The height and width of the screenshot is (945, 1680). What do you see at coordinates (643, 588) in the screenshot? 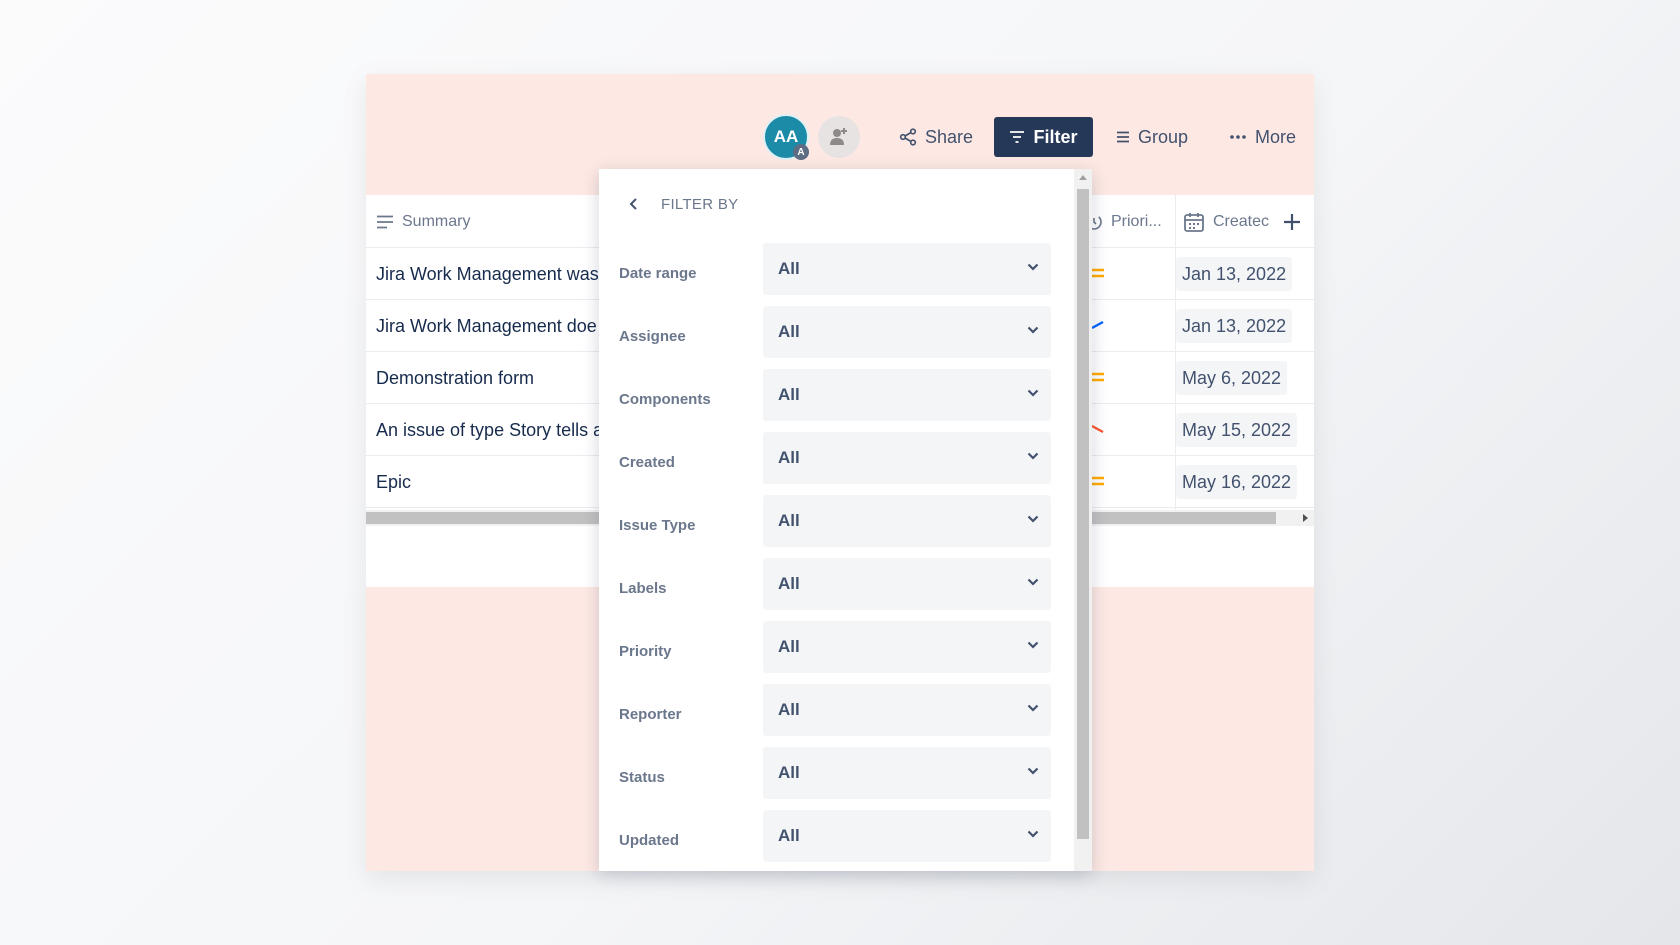
I see `filter-label: Labels` at bounding box center [643, 588].